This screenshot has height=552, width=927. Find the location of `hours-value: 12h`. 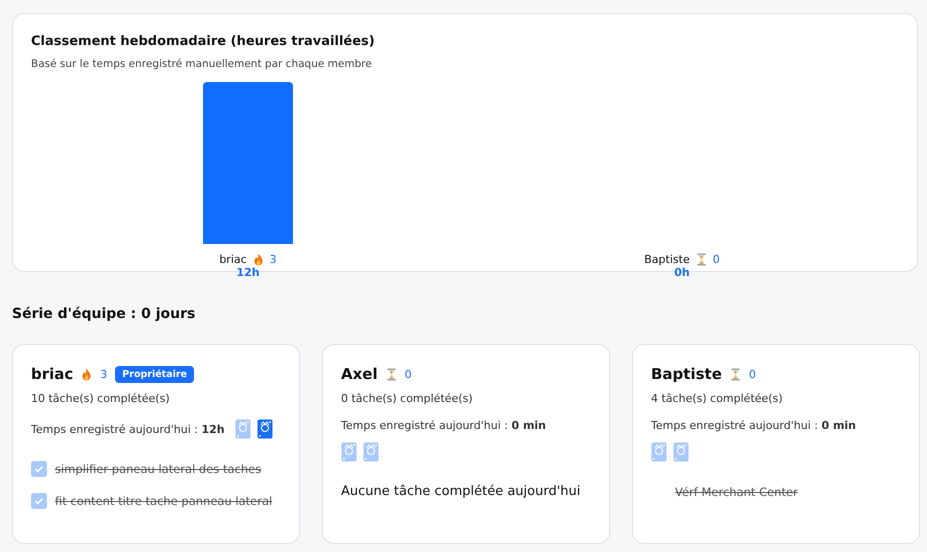

hours-value: 12h is located at coordinates (248, 272).